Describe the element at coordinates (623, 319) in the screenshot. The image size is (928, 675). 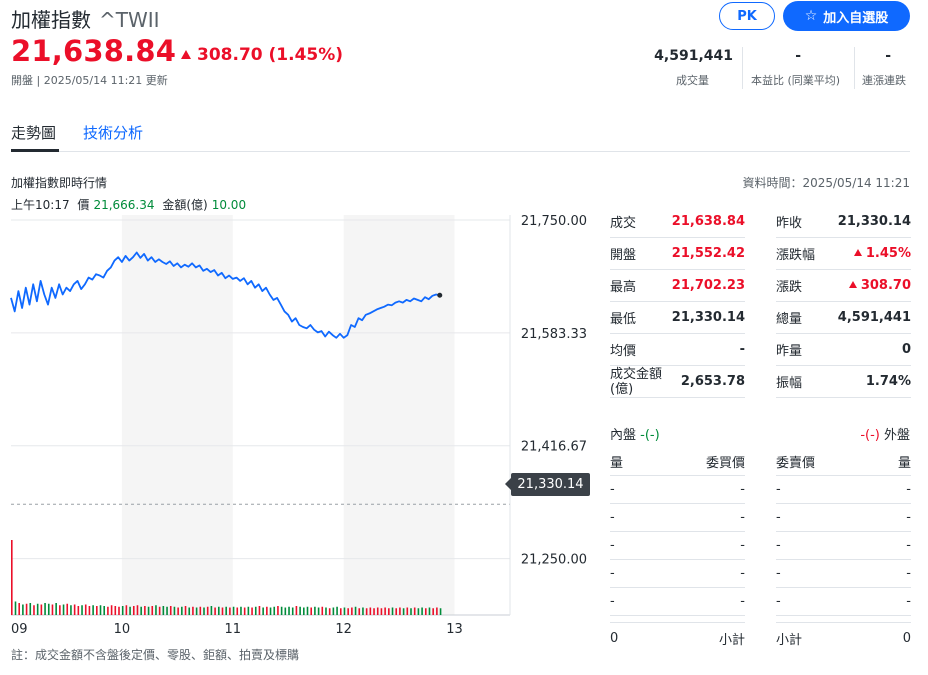
I see `stat-label: 最低` at that location.